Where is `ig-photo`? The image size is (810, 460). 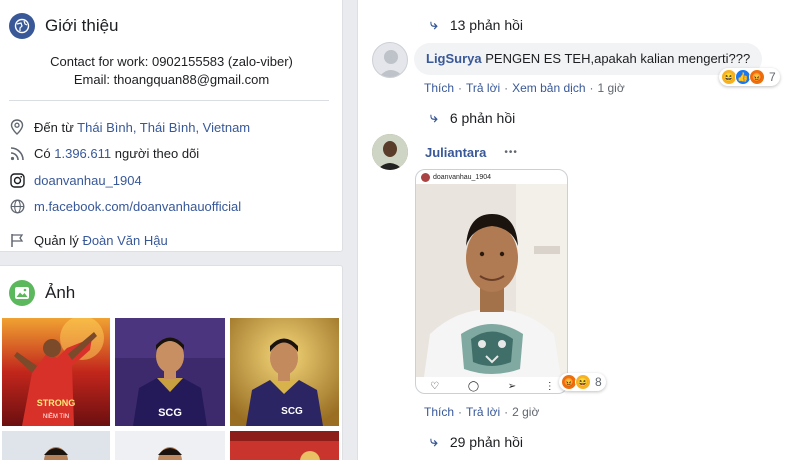 ig-photo is located at coordinates (491, 280).